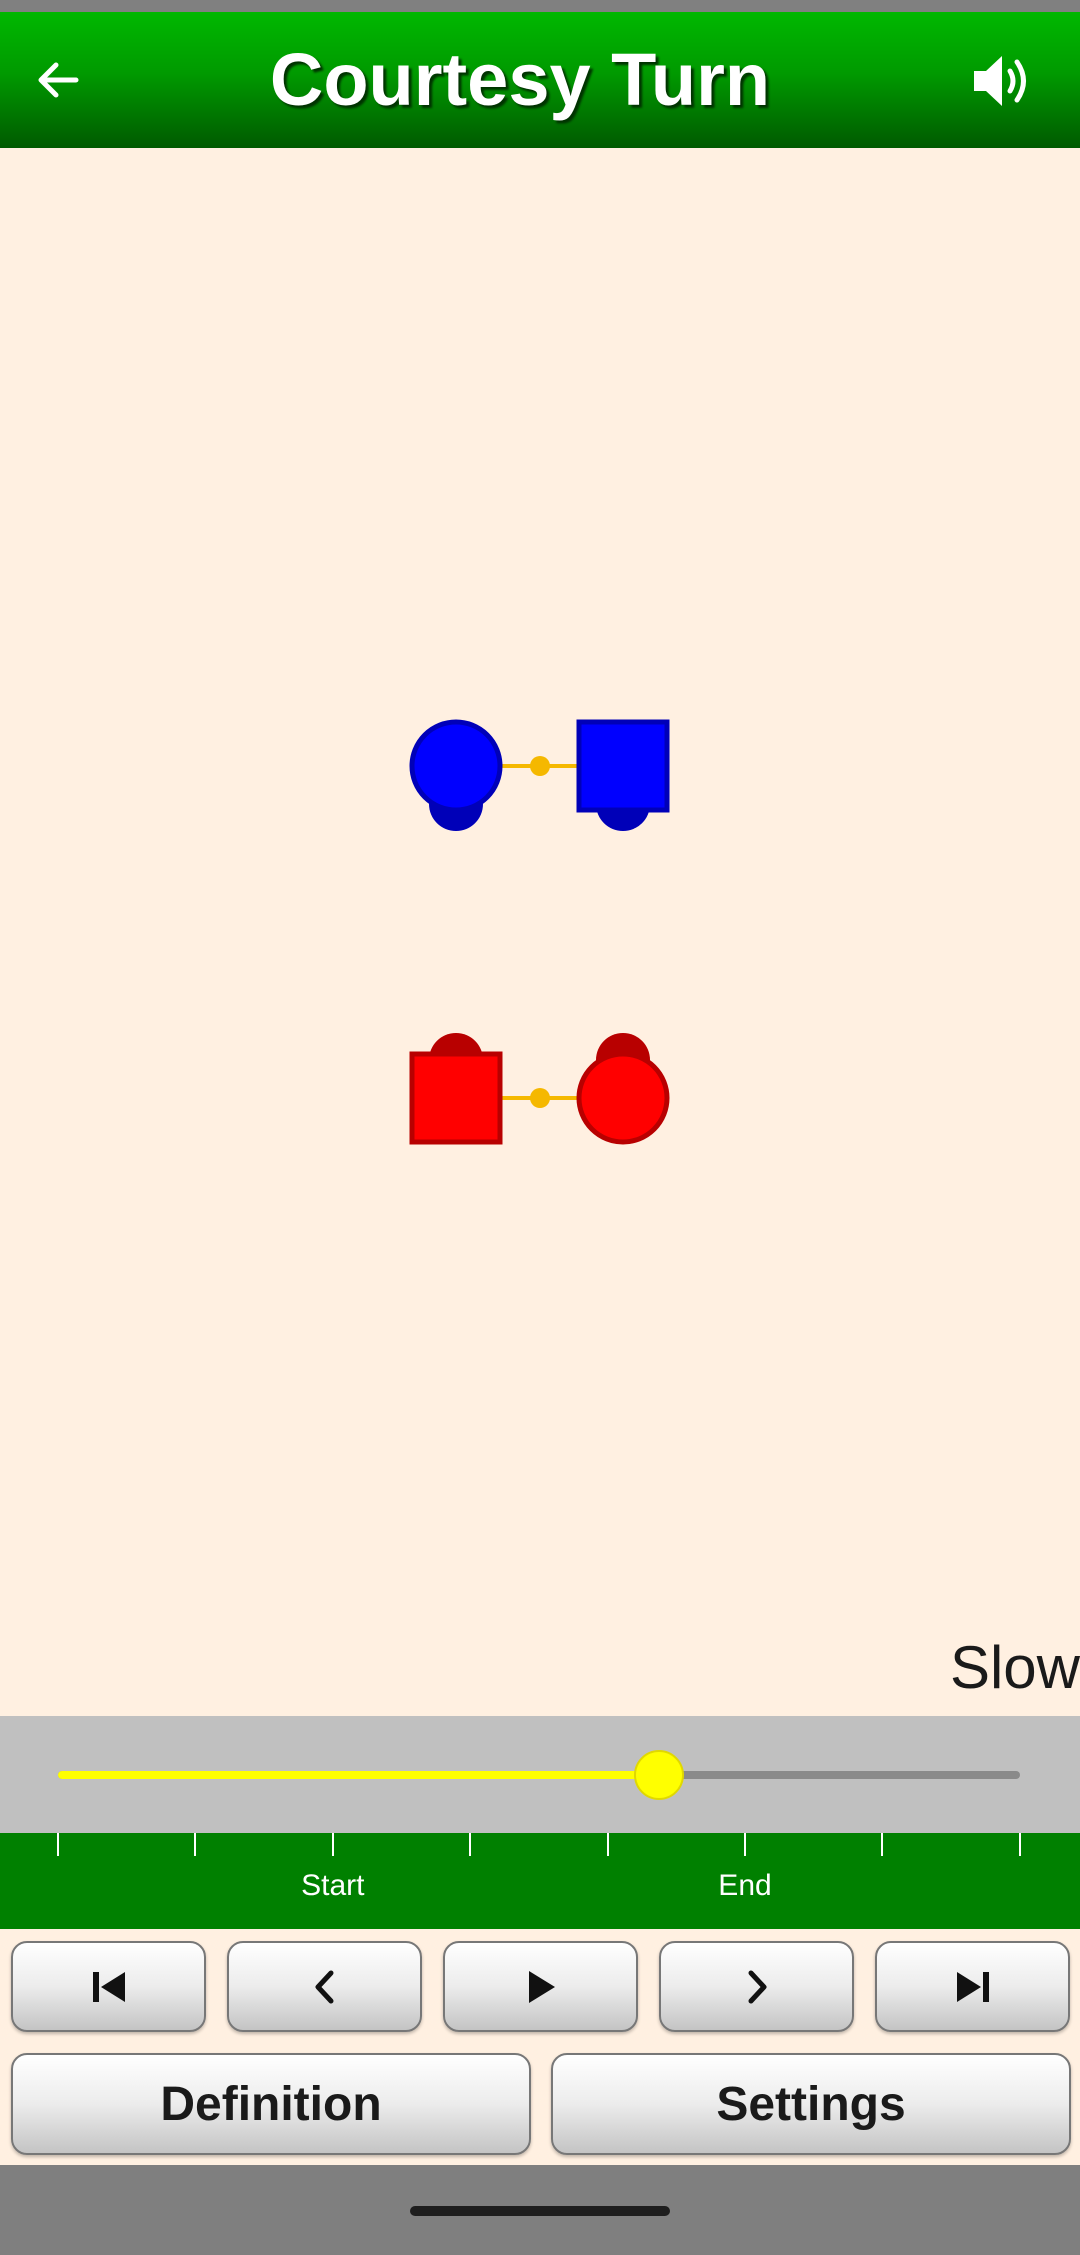 The image size is (1080, 2255). I want to click on skip-forward-icon, so click(972, 1986).